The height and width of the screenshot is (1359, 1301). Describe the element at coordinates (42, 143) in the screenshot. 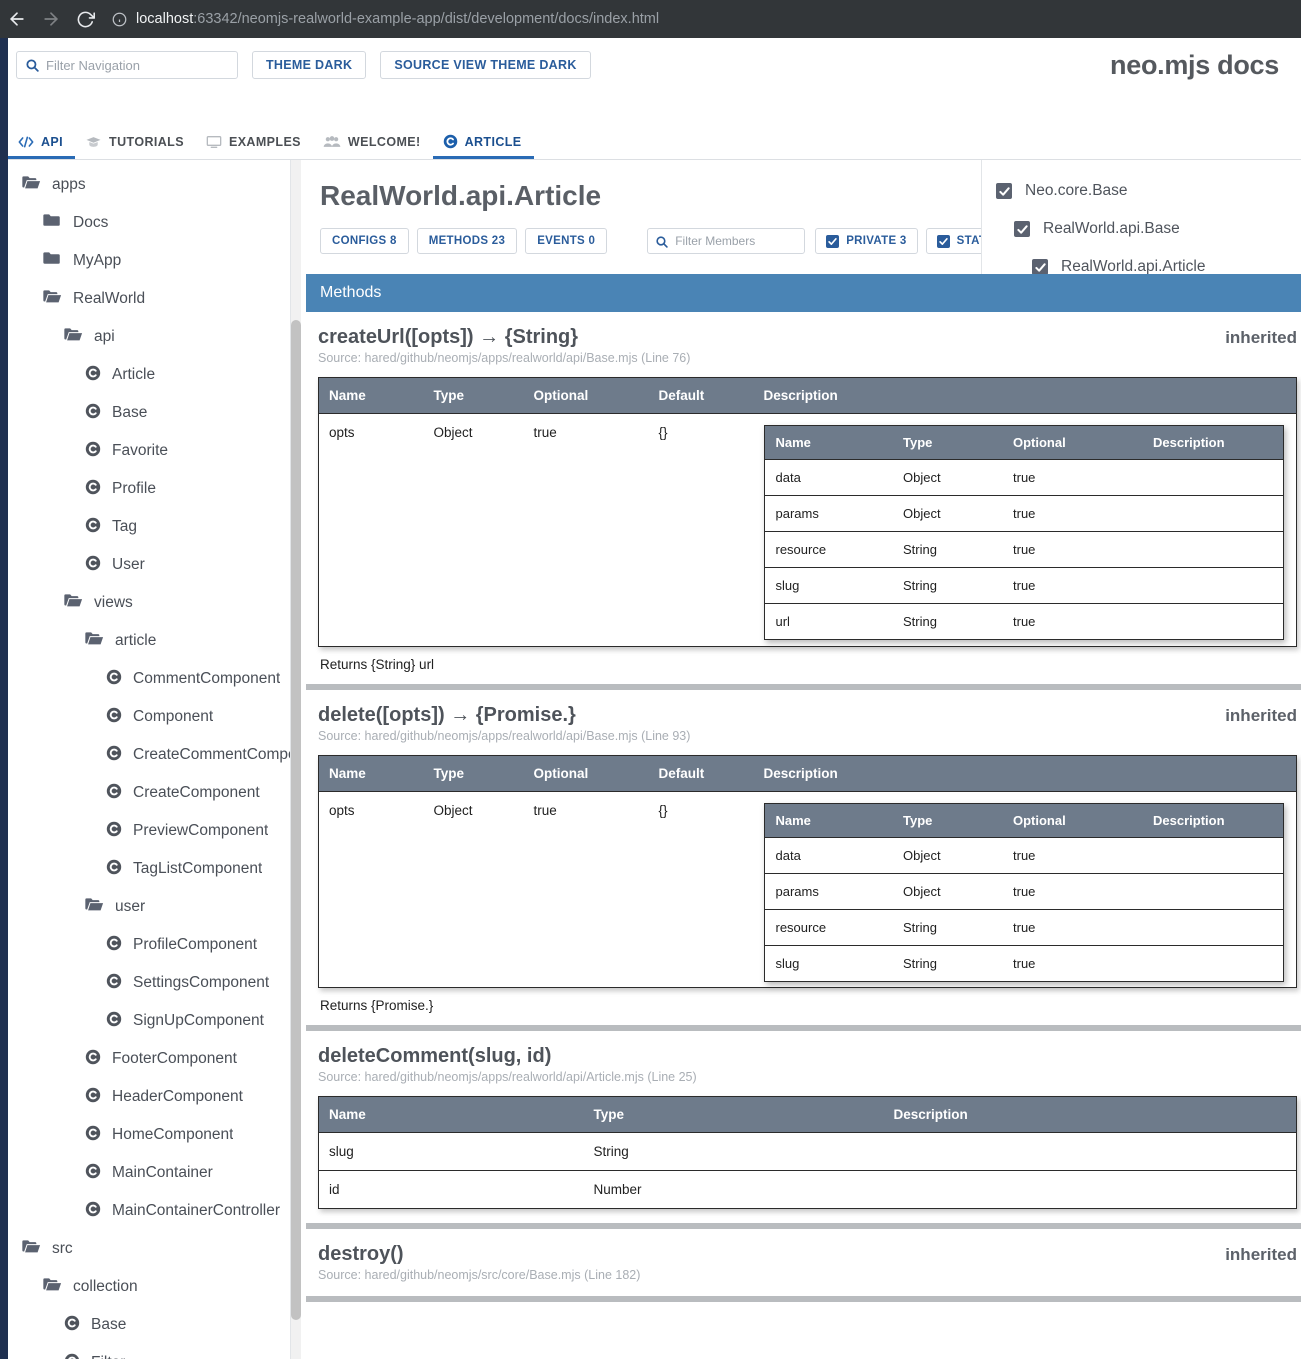

I see `tab-api: API` at that location.